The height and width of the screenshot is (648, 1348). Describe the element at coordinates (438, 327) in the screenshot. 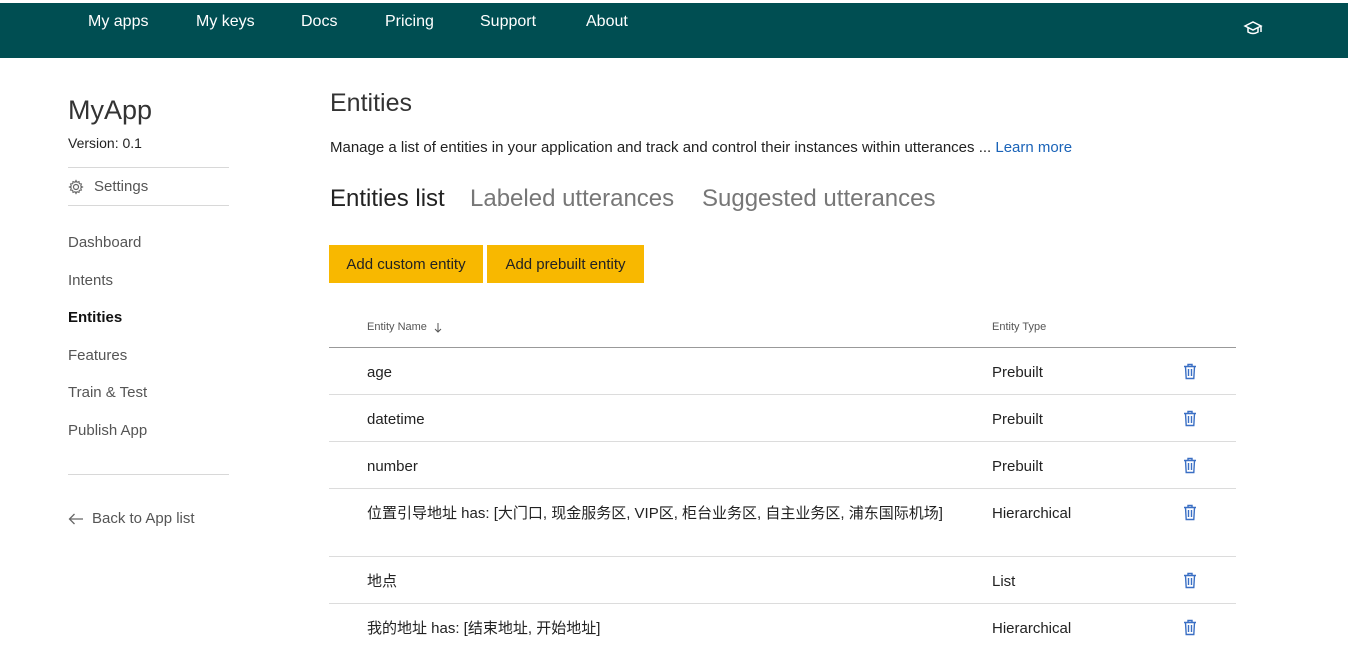

I see `arrow-down-icon` at that location.